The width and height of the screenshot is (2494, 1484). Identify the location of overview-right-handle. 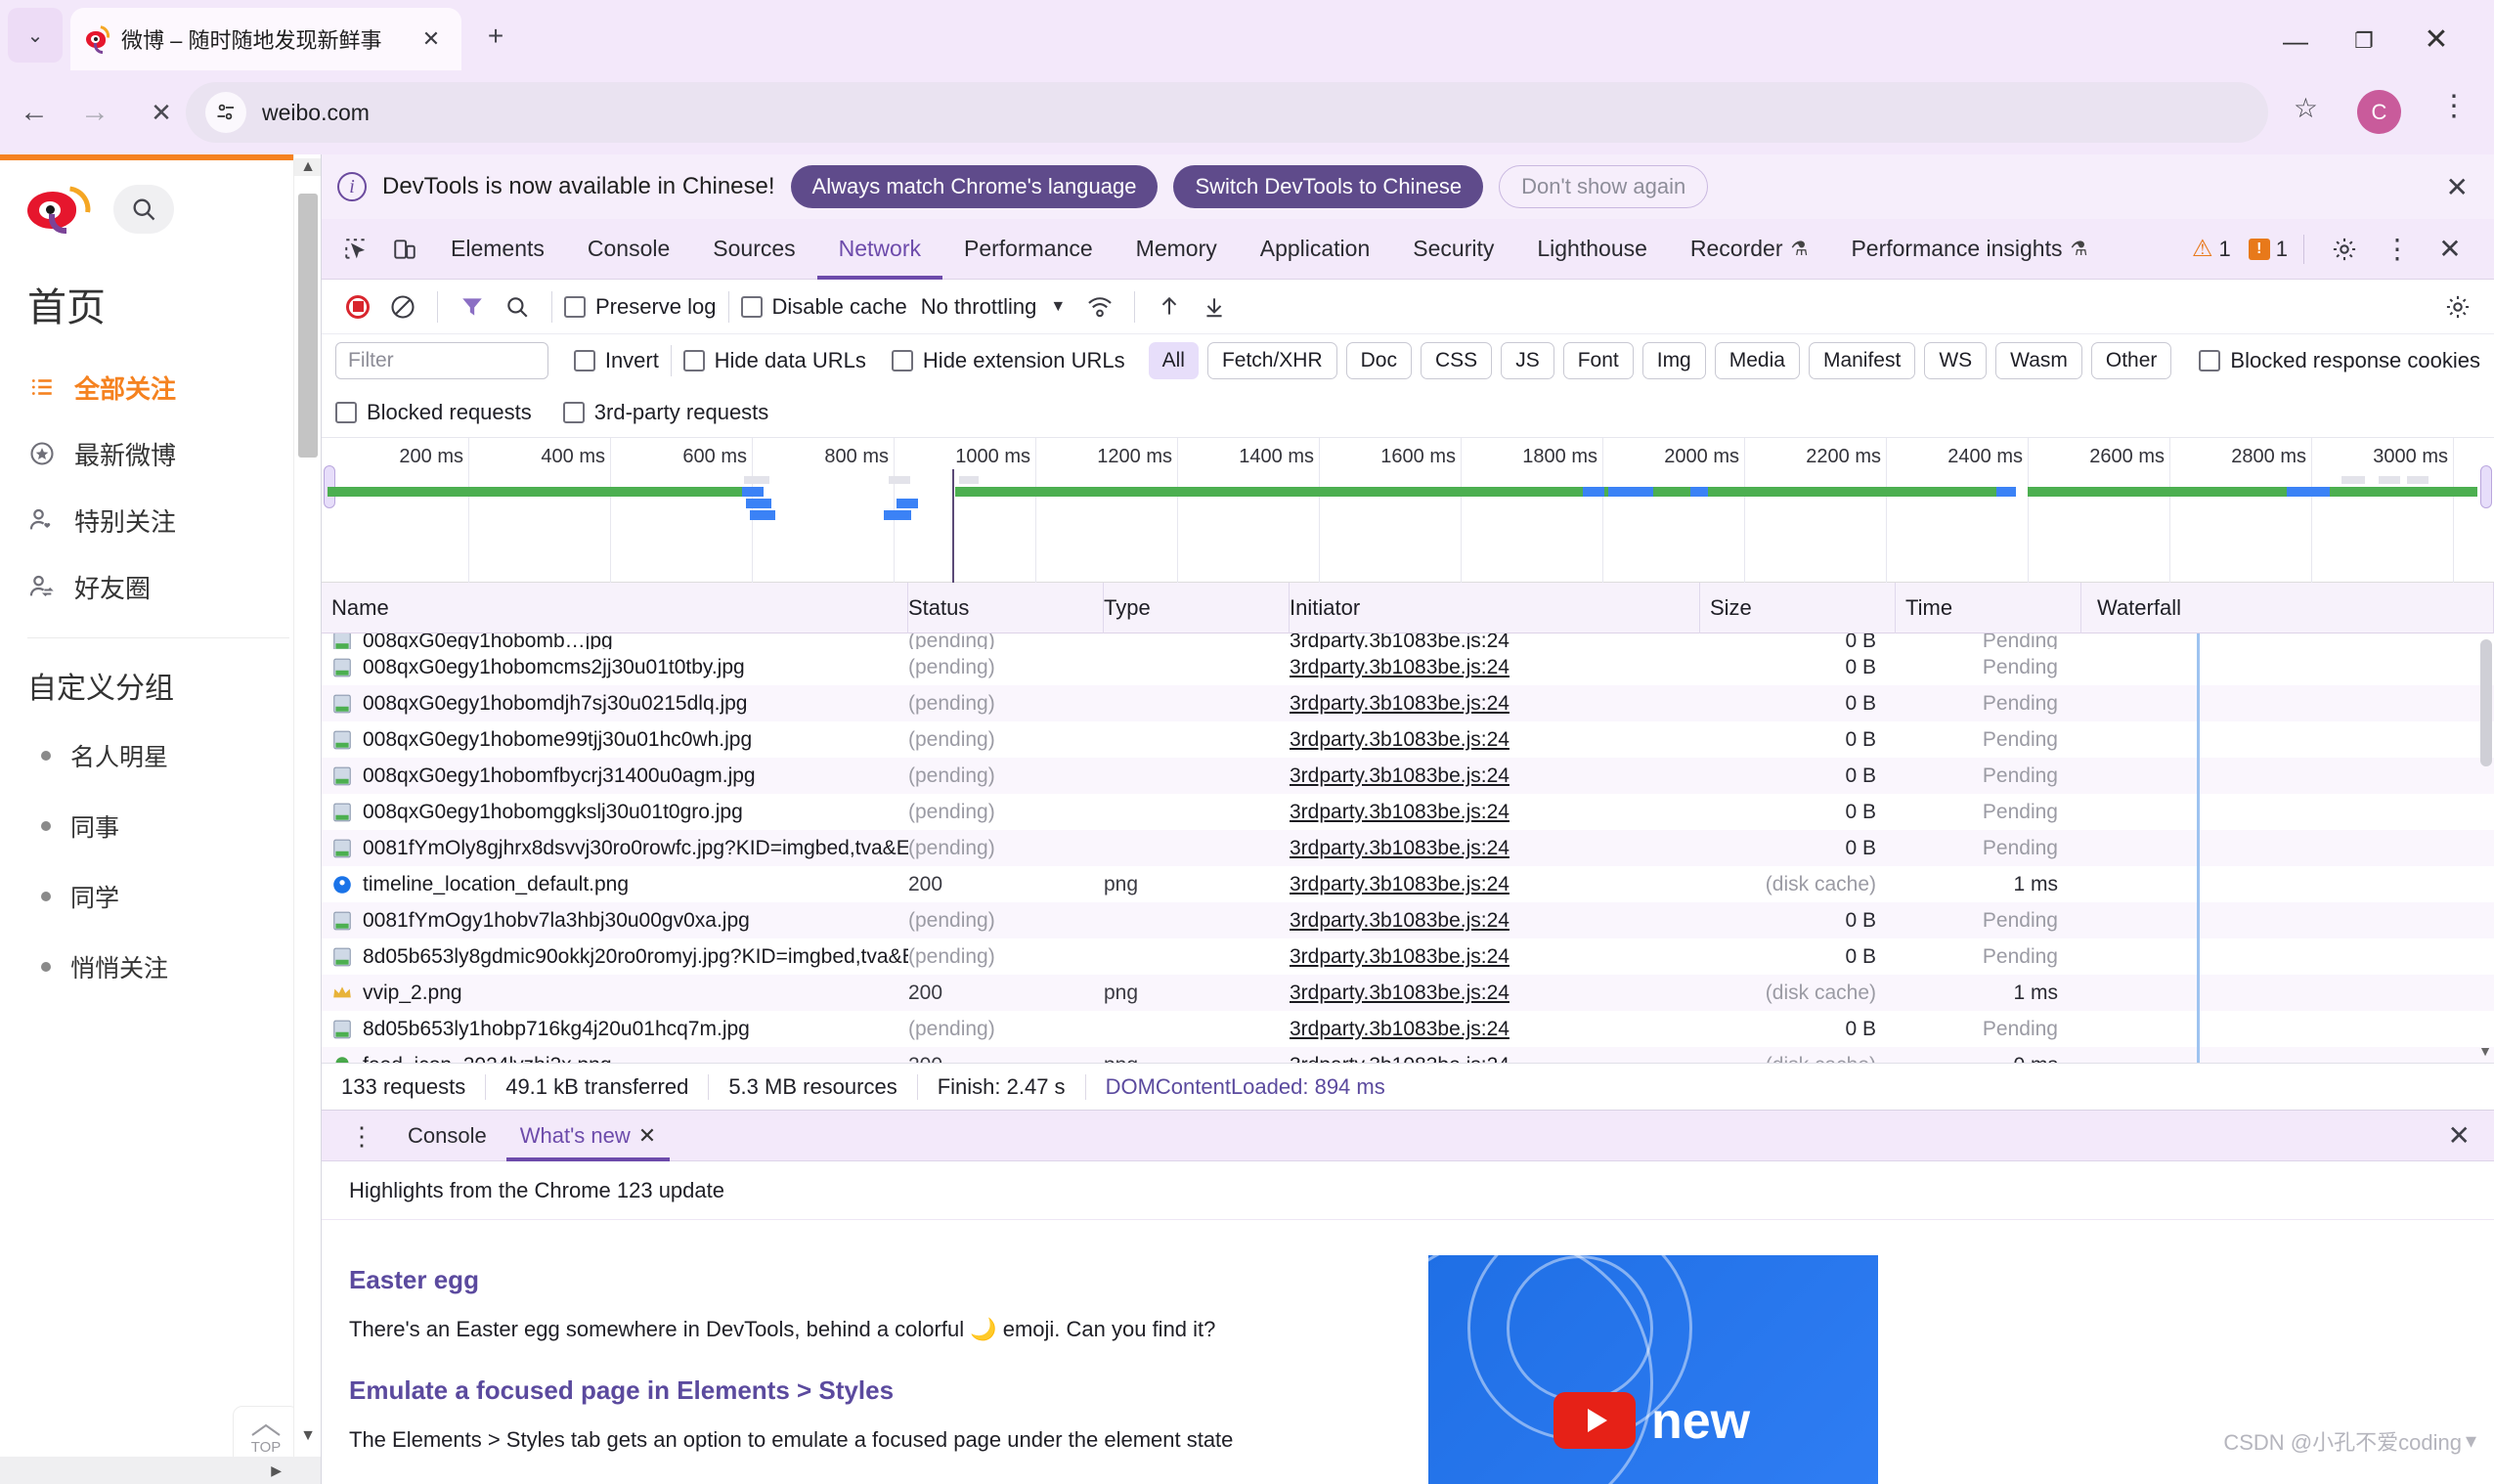
(2486, 486).